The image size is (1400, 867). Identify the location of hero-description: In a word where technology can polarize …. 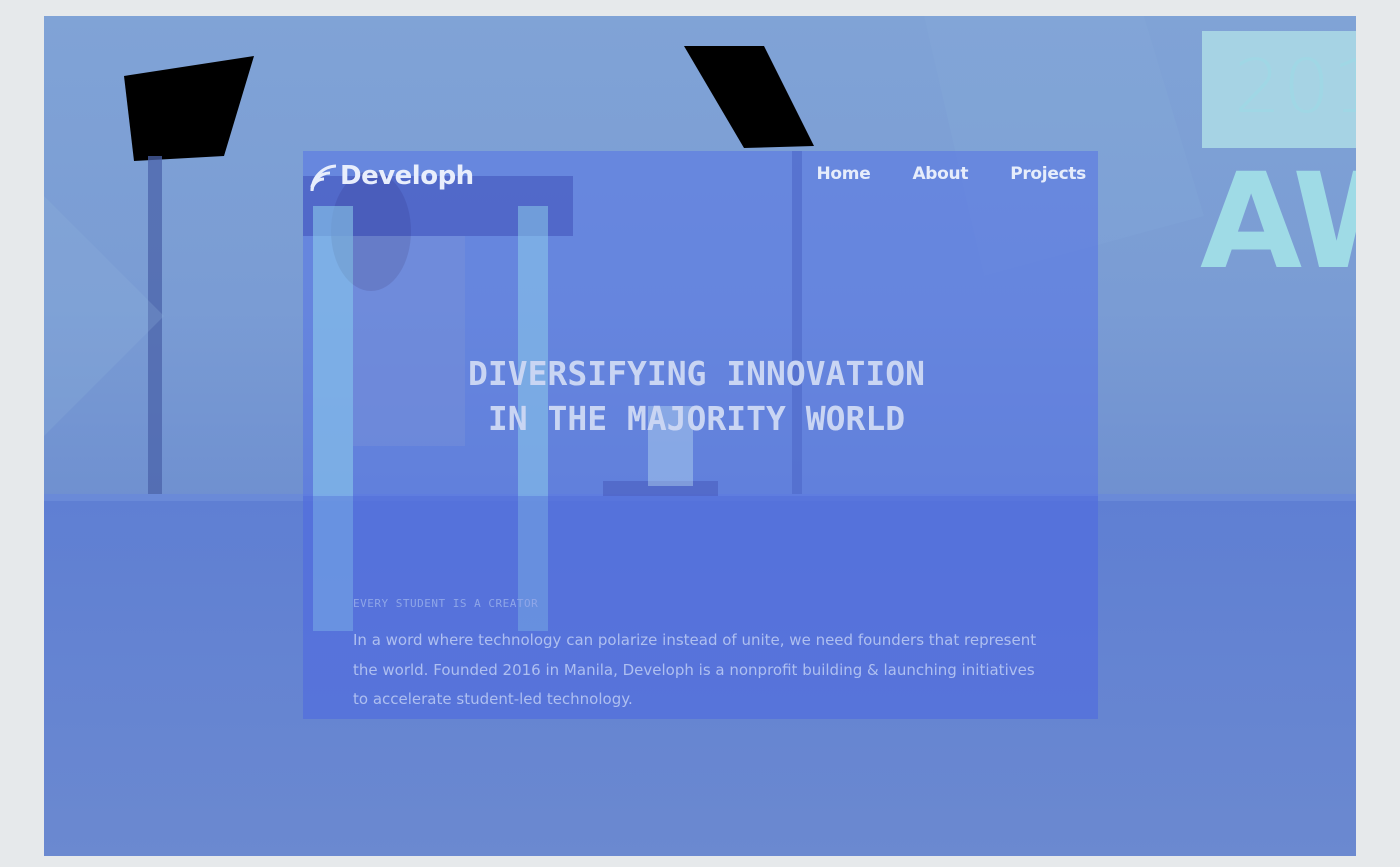
(695, 669).